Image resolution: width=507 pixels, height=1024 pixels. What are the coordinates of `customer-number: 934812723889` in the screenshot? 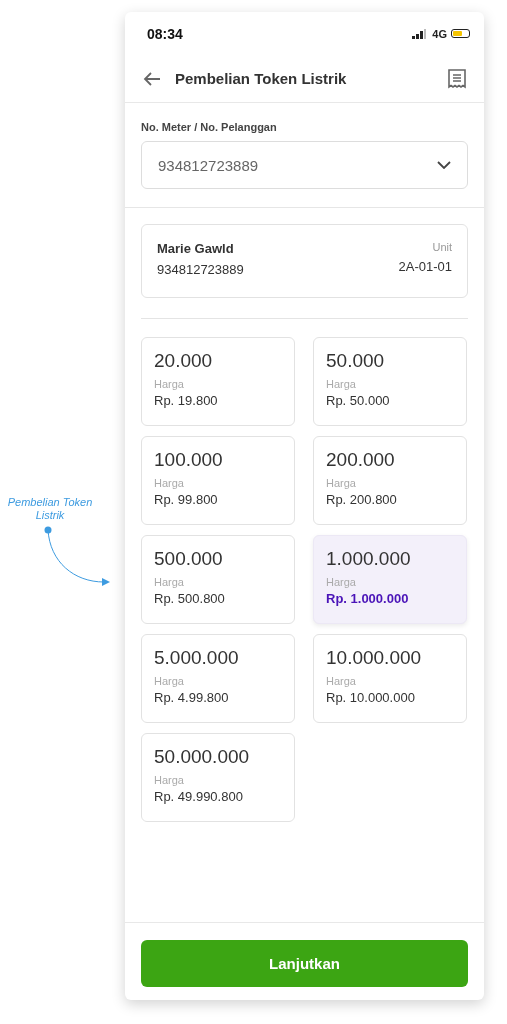 It's located at (200, 269).